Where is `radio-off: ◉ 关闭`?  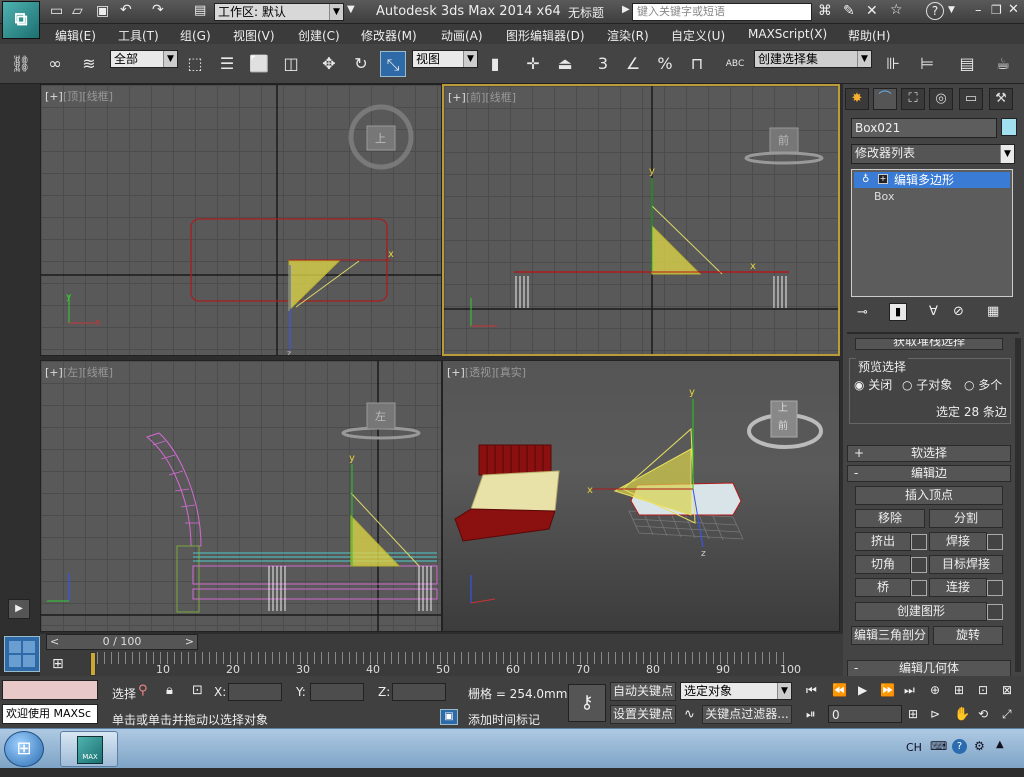 radio-off: ◉ 关闭 is located at coordinates (873, 384).